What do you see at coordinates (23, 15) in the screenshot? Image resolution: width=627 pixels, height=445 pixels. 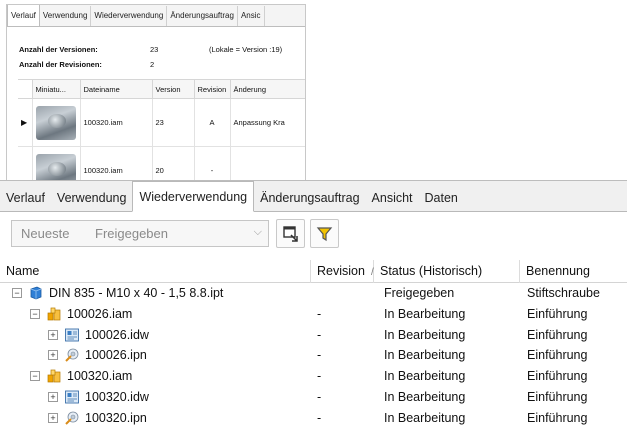 I see `top-tab-verlauf: Verlauf` at bounding box center [23, 15].